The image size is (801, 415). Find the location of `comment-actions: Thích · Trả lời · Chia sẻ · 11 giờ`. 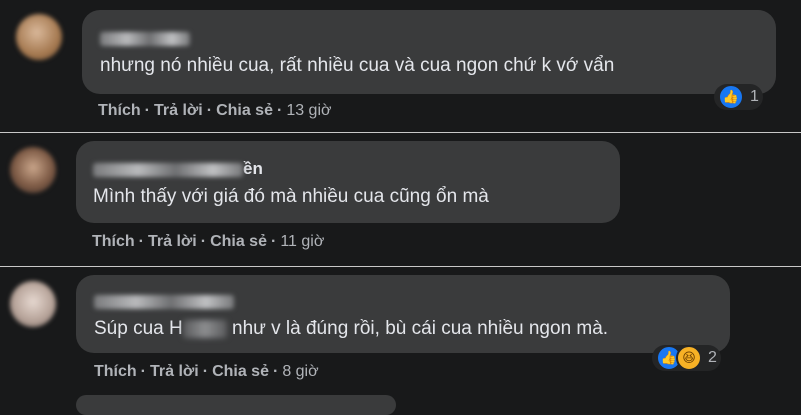

comment-actions: Thích · Trả lời · Chia sẻ · 11 giờ is located at coordinates (208, 241).